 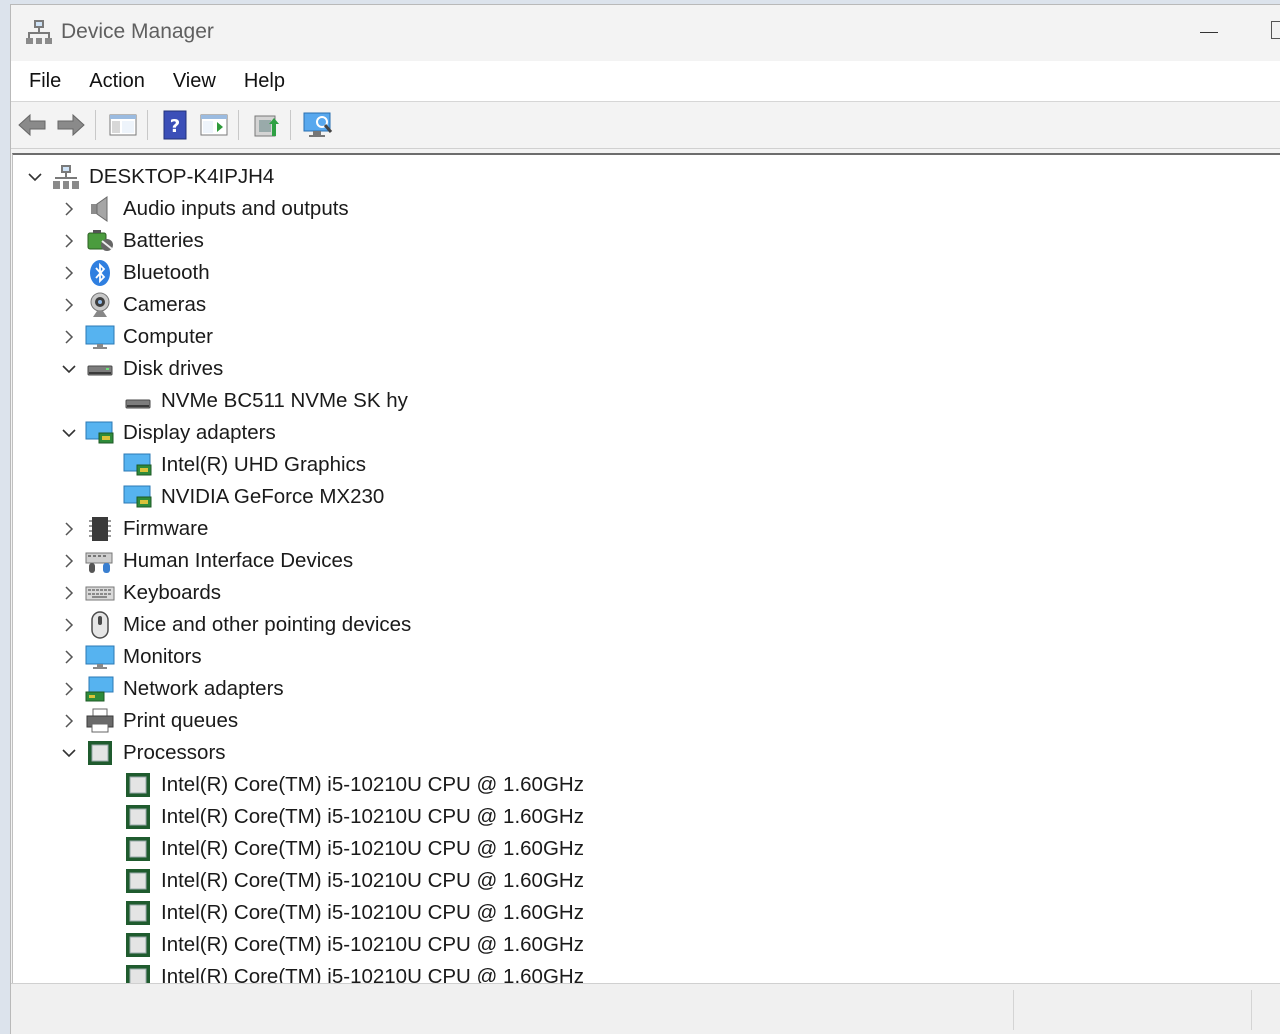 I want to click on category-label: Firmware, so click(x=166, y=528).